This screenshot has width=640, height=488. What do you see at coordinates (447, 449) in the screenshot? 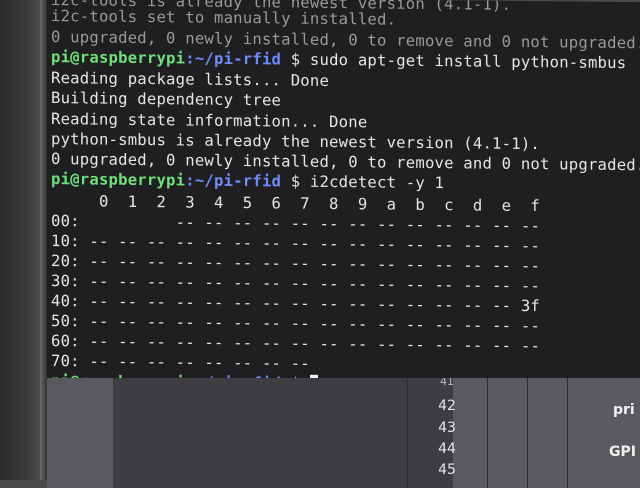
I see `pin-number: 44` at bounding box center [447, 449].